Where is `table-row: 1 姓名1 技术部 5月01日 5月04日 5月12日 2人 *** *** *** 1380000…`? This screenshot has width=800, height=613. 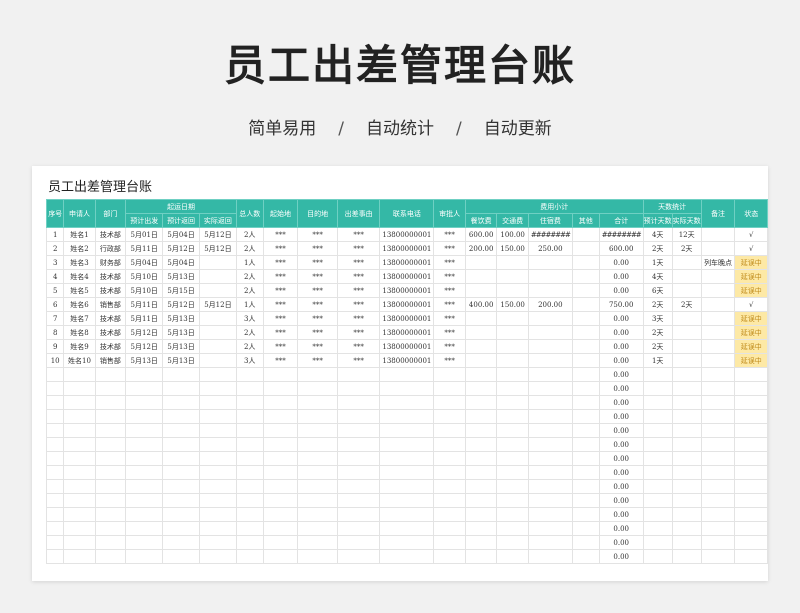
table-row: 1 姓名1 技术部 5月01日 5月04日 5月12日 2人 *** *** *** 1380000… is located at coordinates (406, 234).